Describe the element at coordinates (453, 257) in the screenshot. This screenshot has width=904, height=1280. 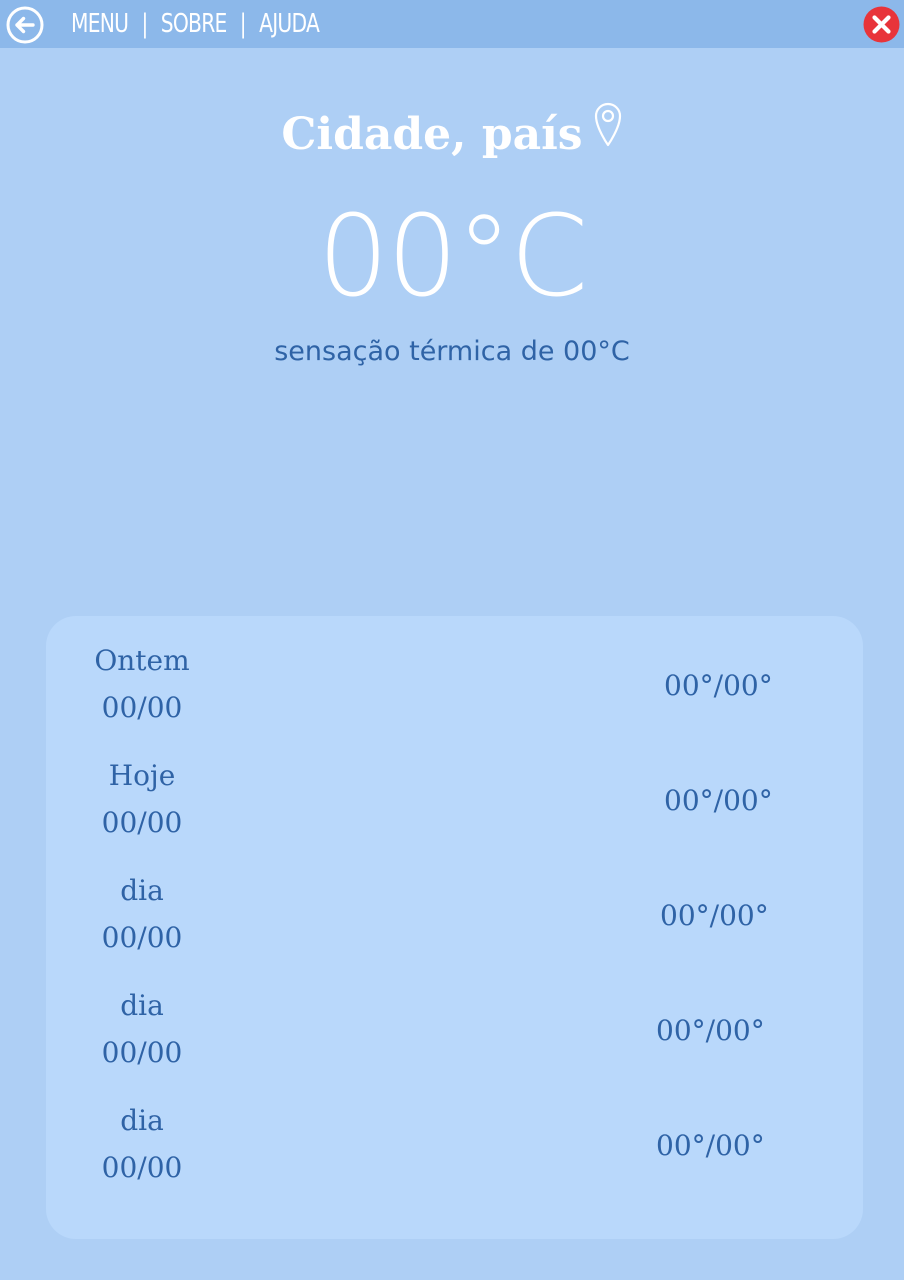
I see `current-temperature: 00°C` at that location.